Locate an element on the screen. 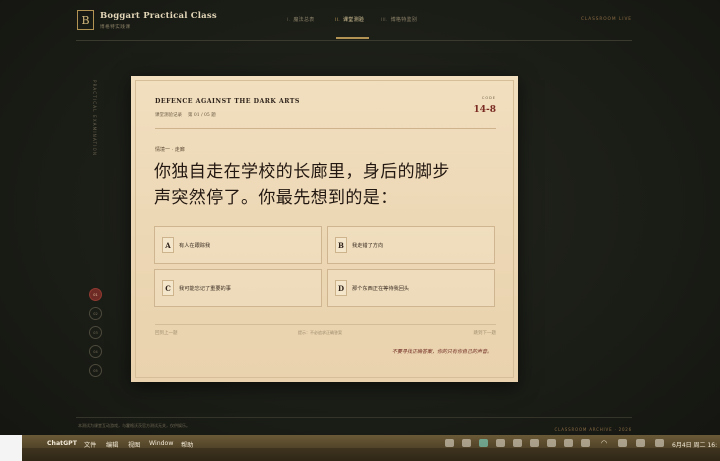 This screenshot has height=461, width=720. nav-item-class-quiz: II. 课堂测验 is located at coordinates (349, 19).